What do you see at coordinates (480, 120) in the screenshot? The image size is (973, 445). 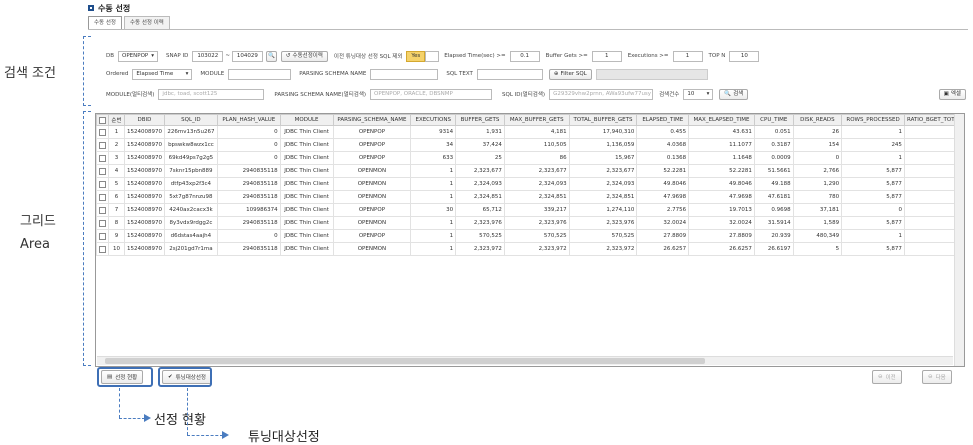 I see `column-header: BUFFER_GETS` at bounding box center [480, 120].